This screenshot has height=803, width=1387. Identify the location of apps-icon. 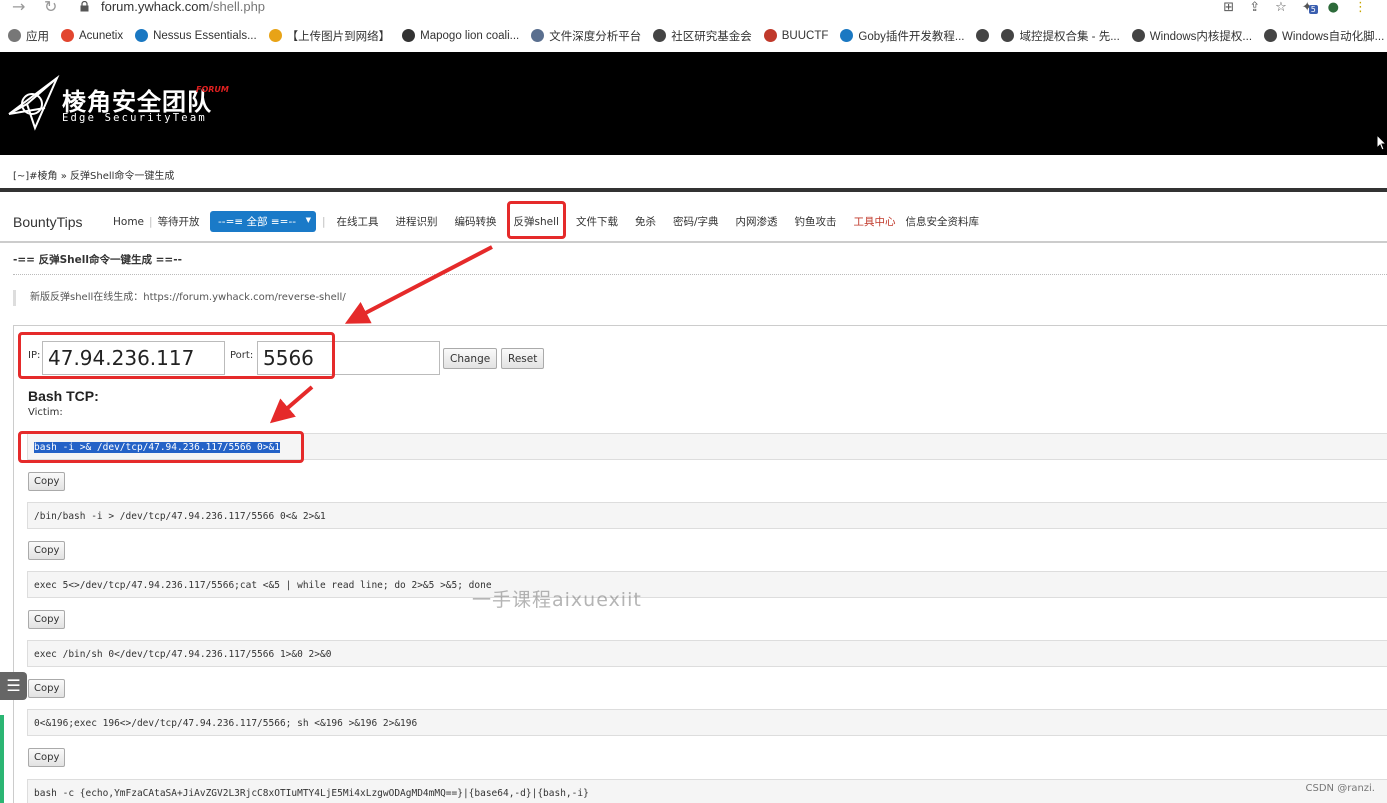
(14, 35).